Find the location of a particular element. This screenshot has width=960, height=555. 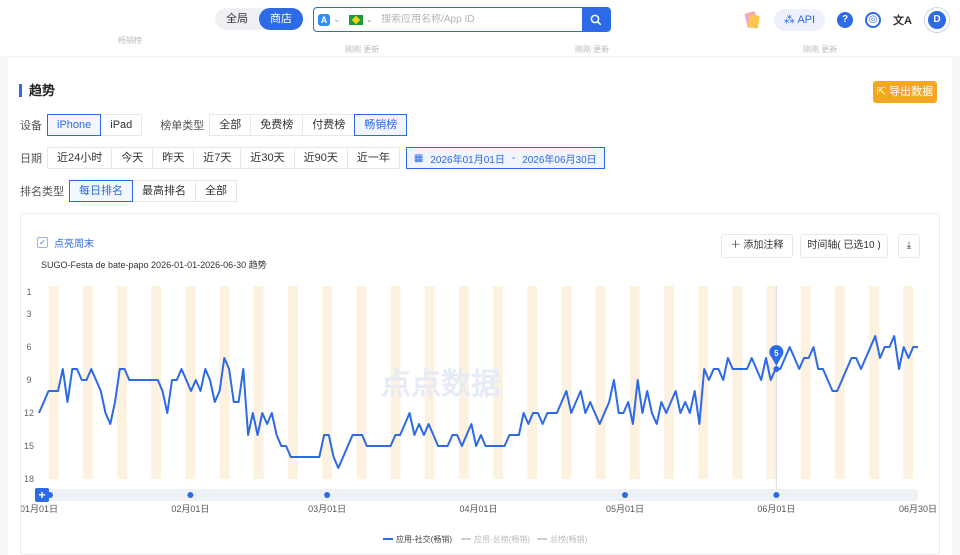

date-90d-button: 近90天 is located at coordinates (320, 158).